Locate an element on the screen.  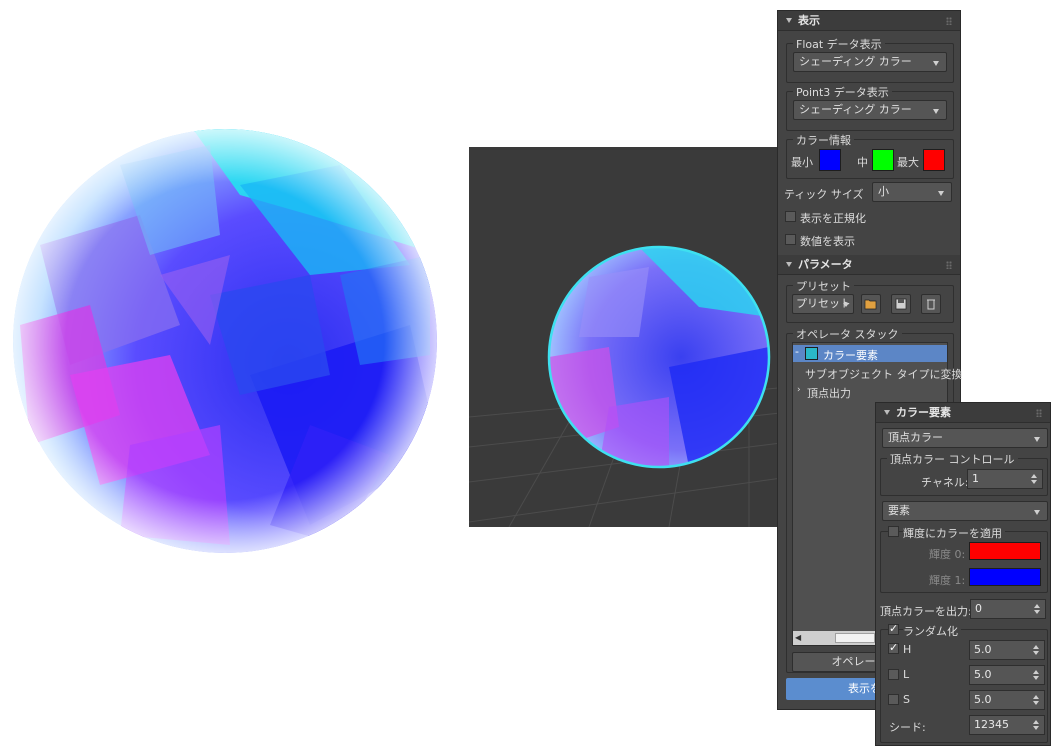
lum1-color-swatch is located at coordinates (1005, 577).